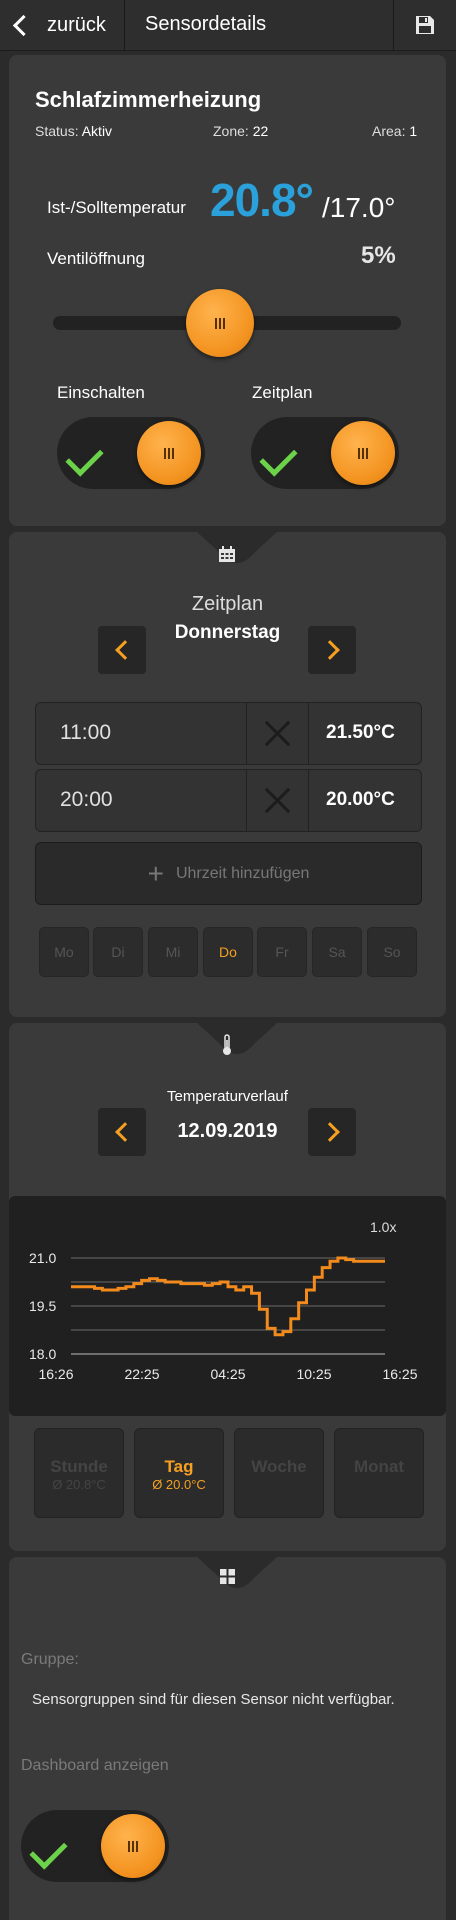  I want to click on schedule-toggle-label: Zeitplan, so click(282, 392).